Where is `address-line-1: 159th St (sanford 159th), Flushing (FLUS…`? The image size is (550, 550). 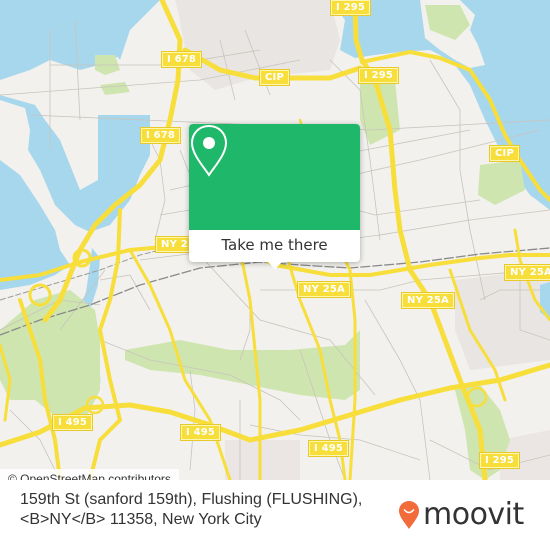 address-line-1: 159th St (sanford 159th), Flushing (FLUS… is located at coordinates (191, 499).